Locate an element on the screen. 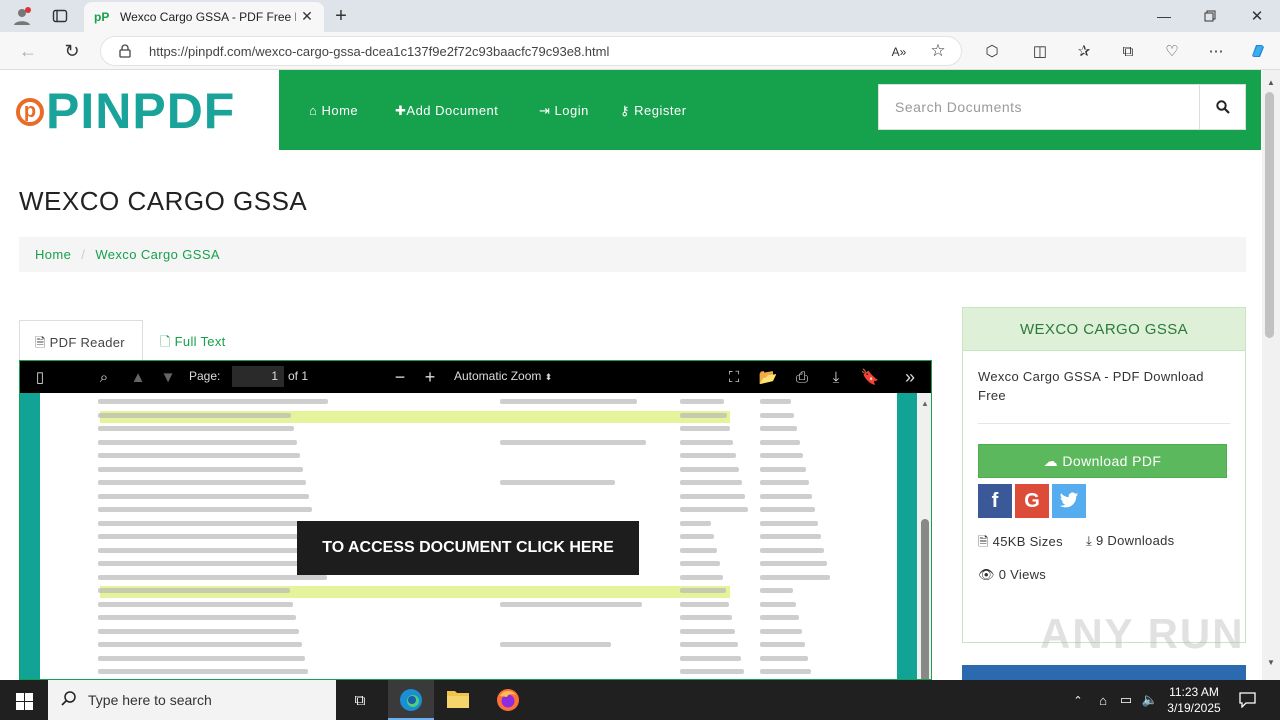  search-input: Search Documents is located at coordinates (1039, 107).